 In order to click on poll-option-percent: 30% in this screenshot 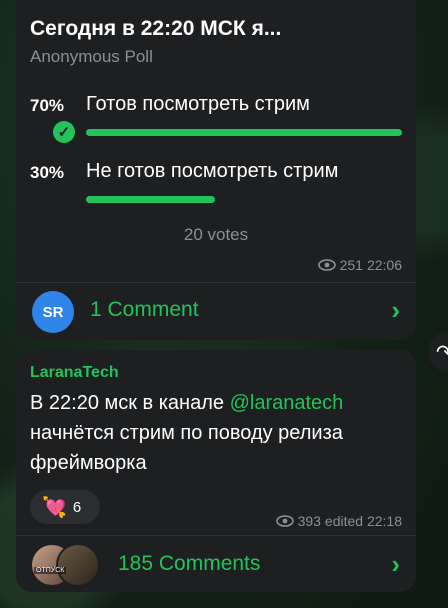, I will do `click(47, 172)`.